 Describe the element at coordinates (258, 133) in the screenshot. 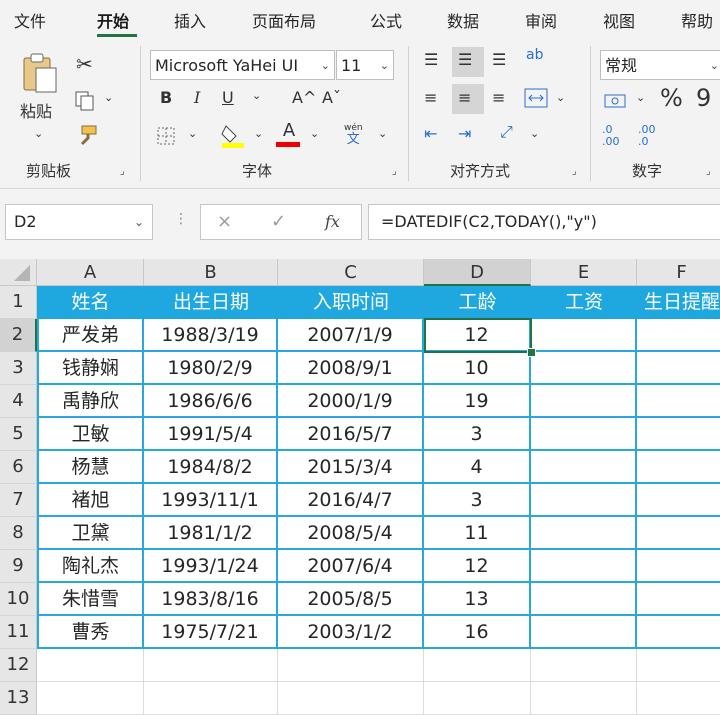

I see `fill-color-dropdown-icon: ⌄` at that location.